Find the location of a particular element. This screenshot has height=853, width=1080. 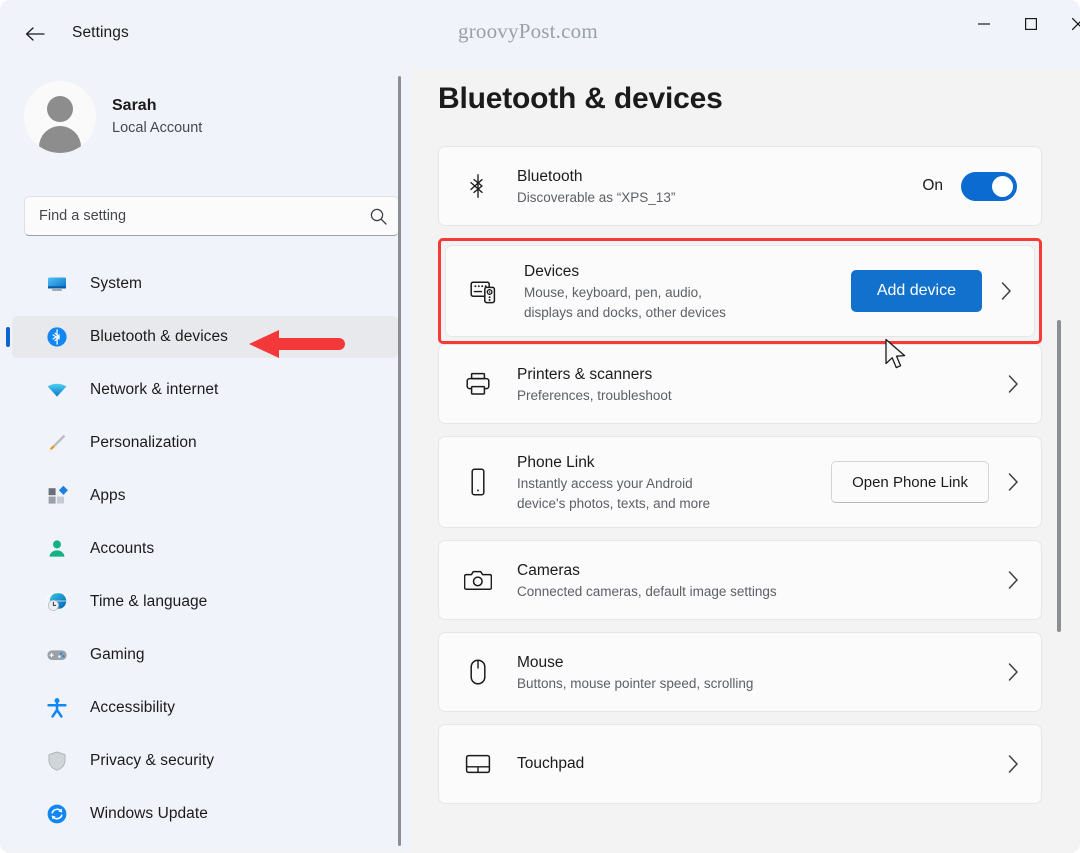

page-title: Bluetooth & devices is located at coordinates (580, 98).